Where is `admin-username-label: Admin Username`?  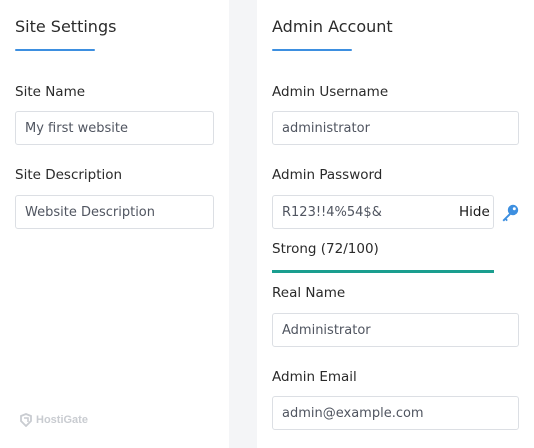
admin-username-label: Admin Username is located at coordinates (330, 92).